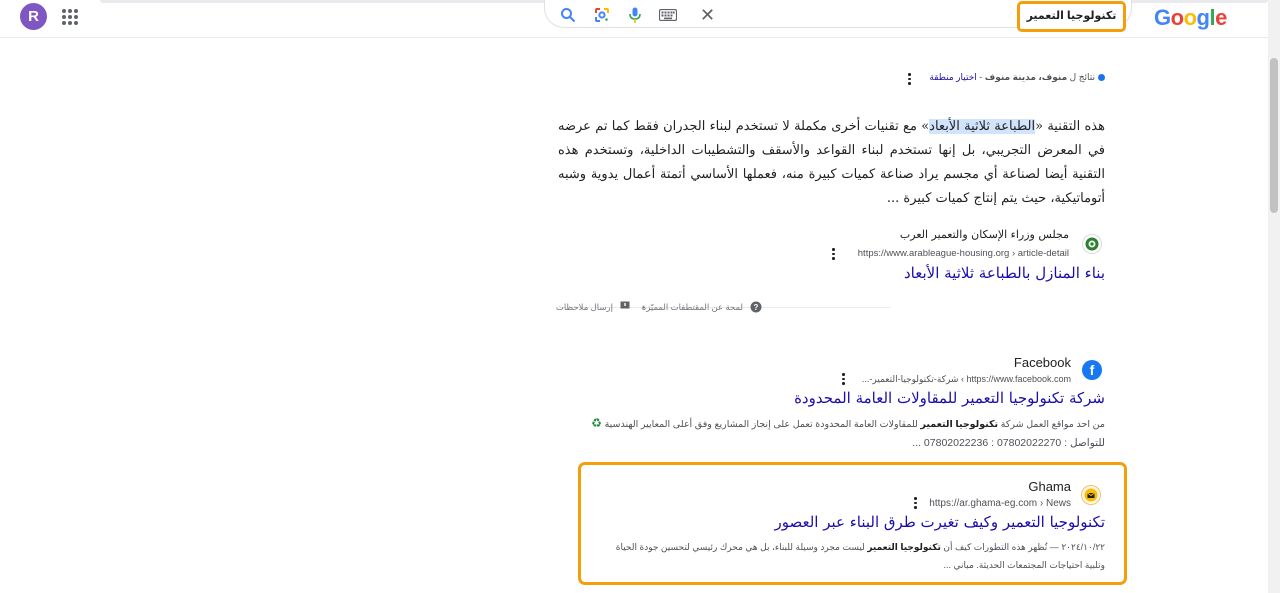  I want to click on send-feedback-link: إرسال ملاحظات, so click(584, 307).